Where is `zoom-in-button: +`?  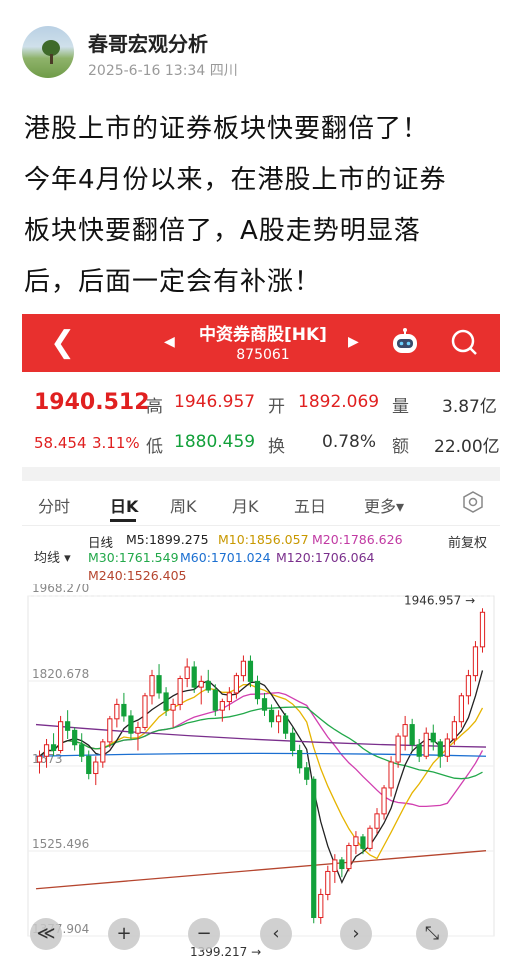 zoom-in-button: + is located at coordinates (124, 934).